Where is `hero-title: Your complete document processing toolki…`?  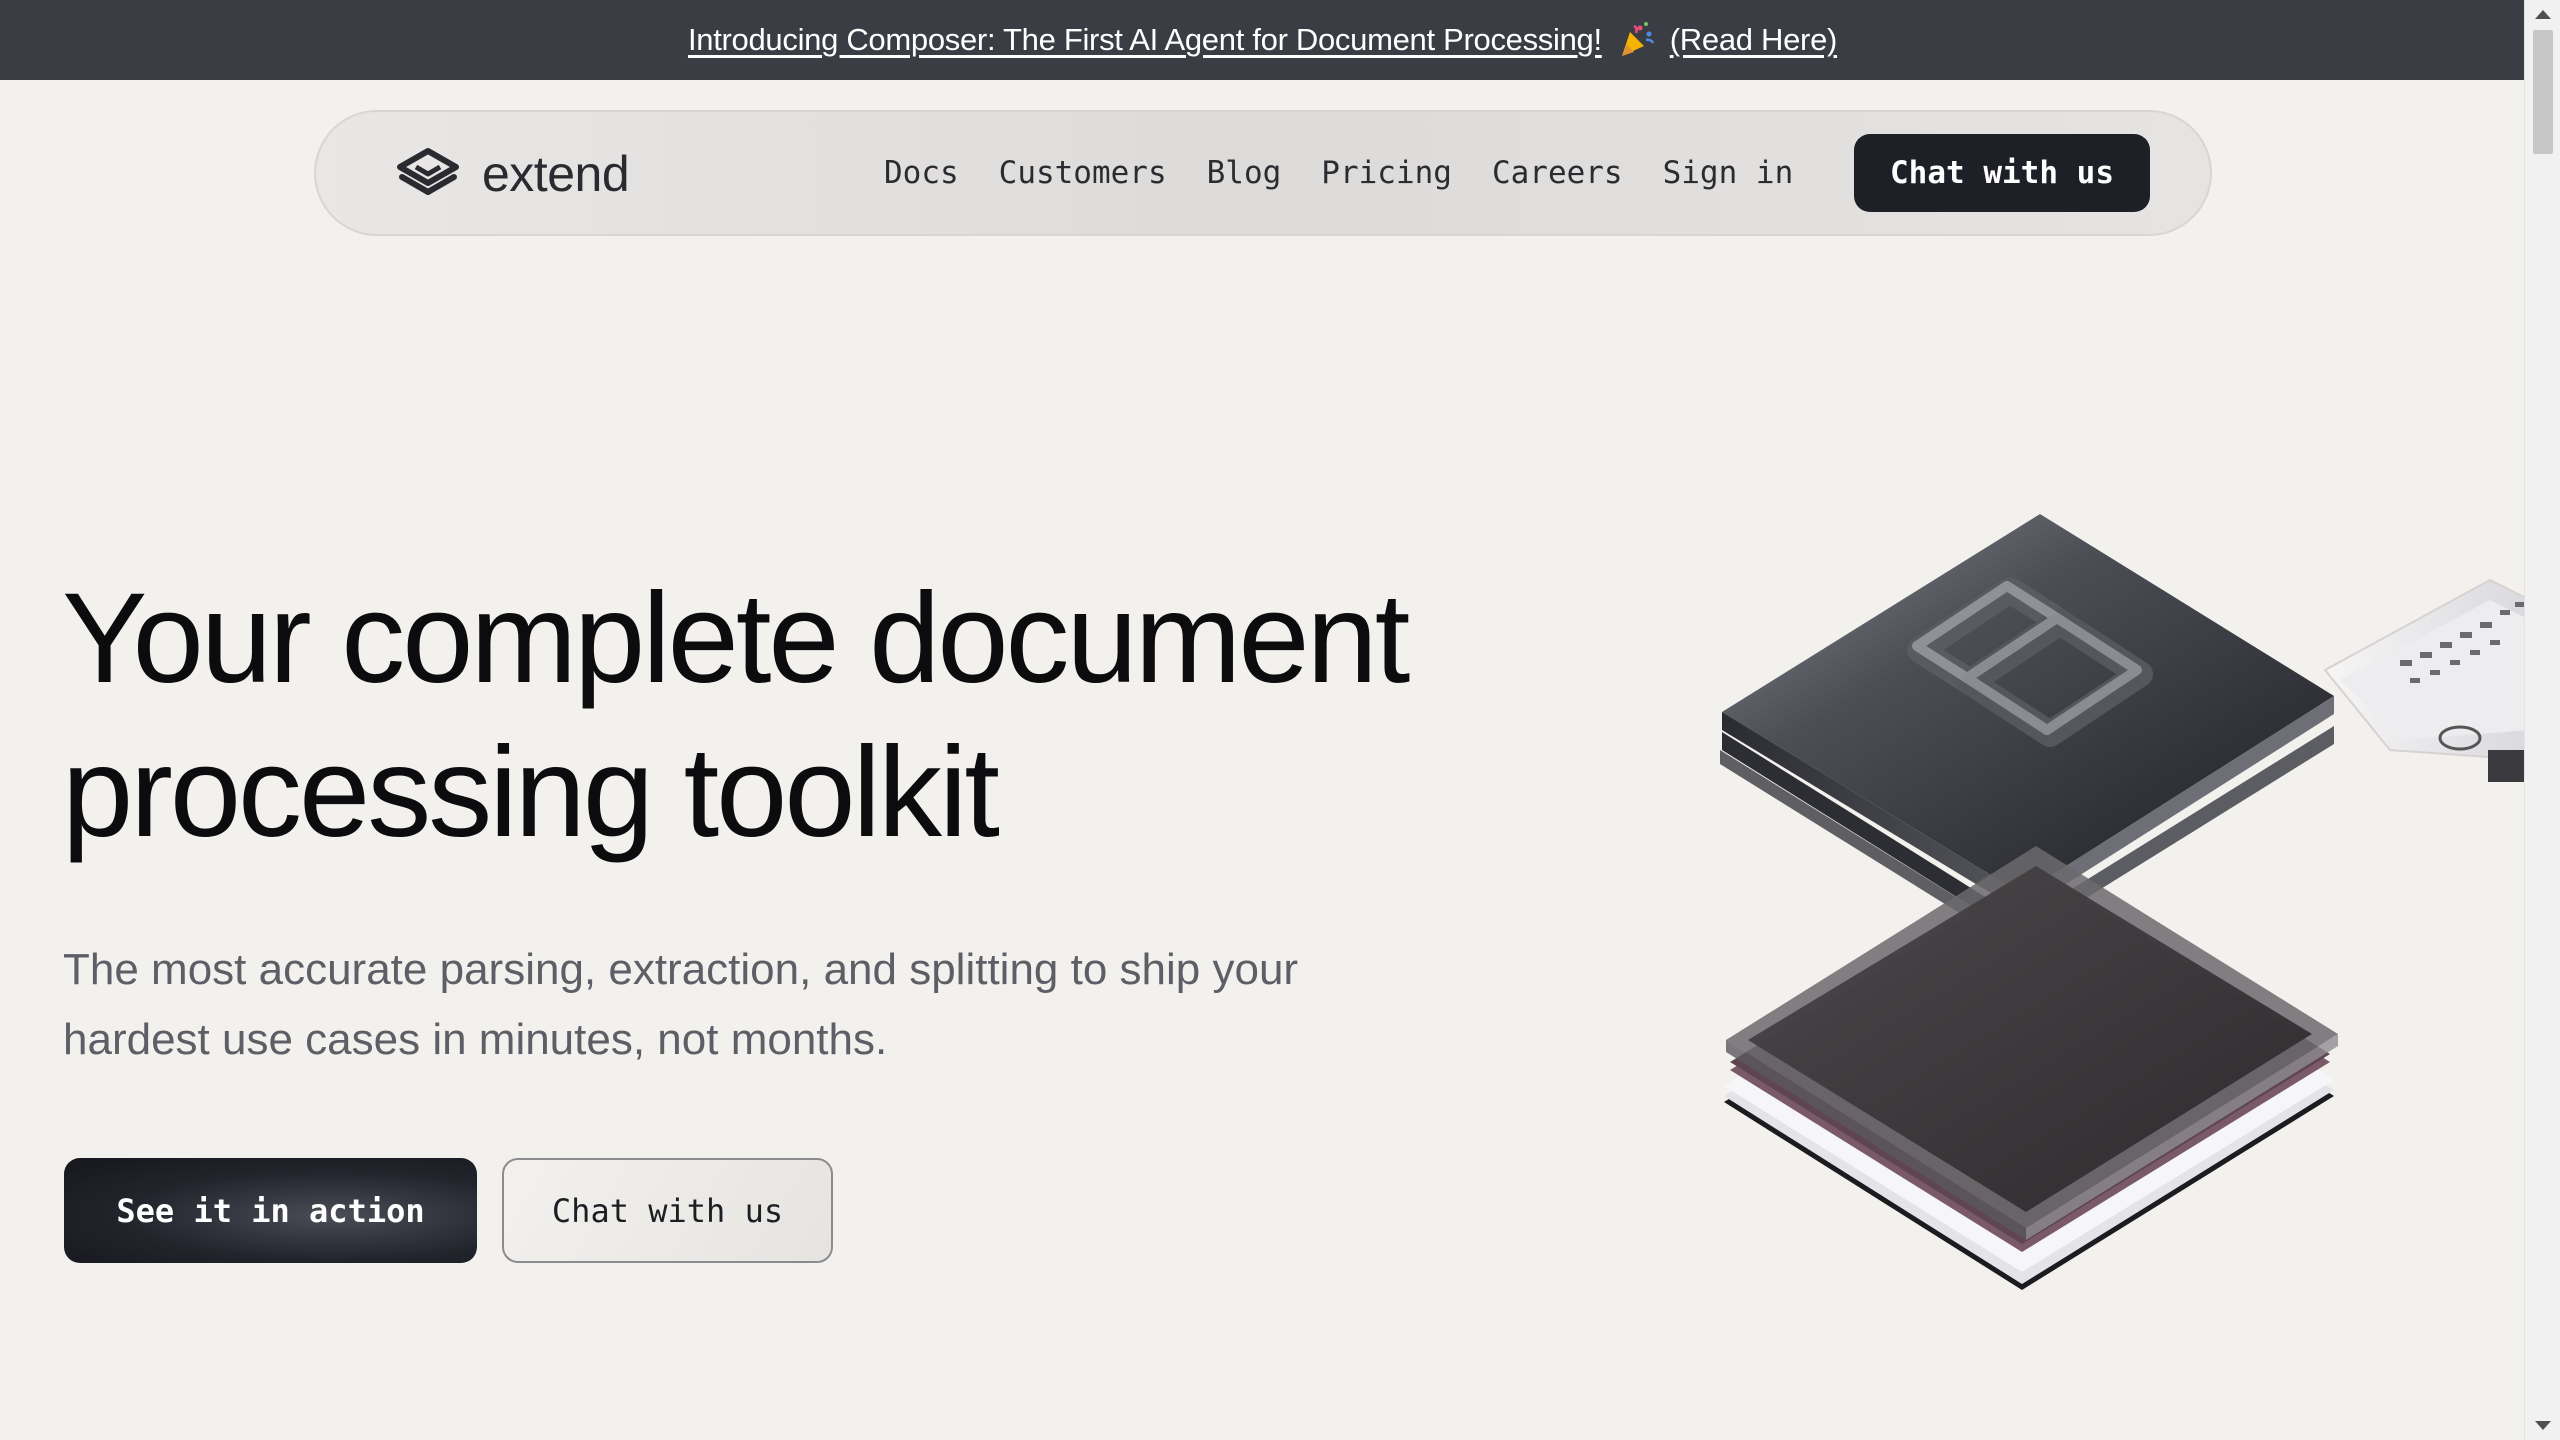
hero-title: Your complete document processing toolki… is located at coordinates (862, 716).